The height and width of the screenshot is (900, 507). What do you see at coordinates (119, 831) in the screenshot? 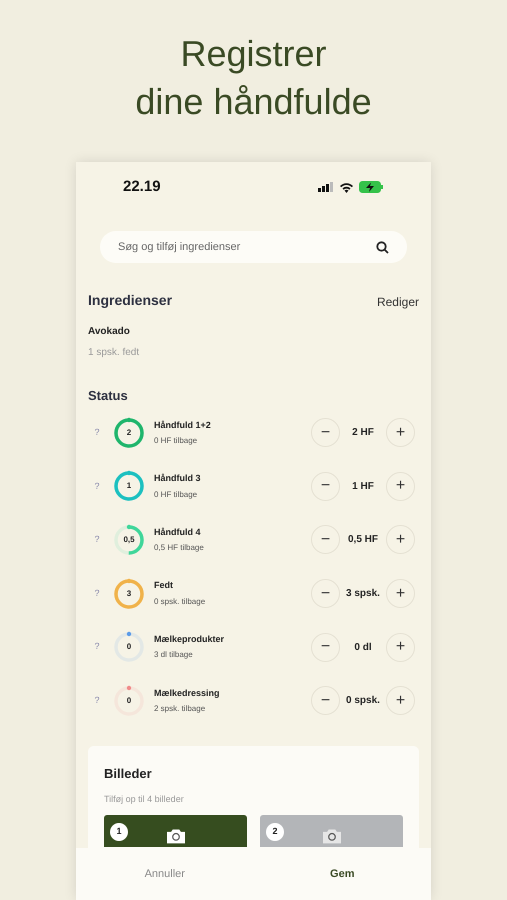
I see `slot-number: 1` at bounding box center [119, 831].